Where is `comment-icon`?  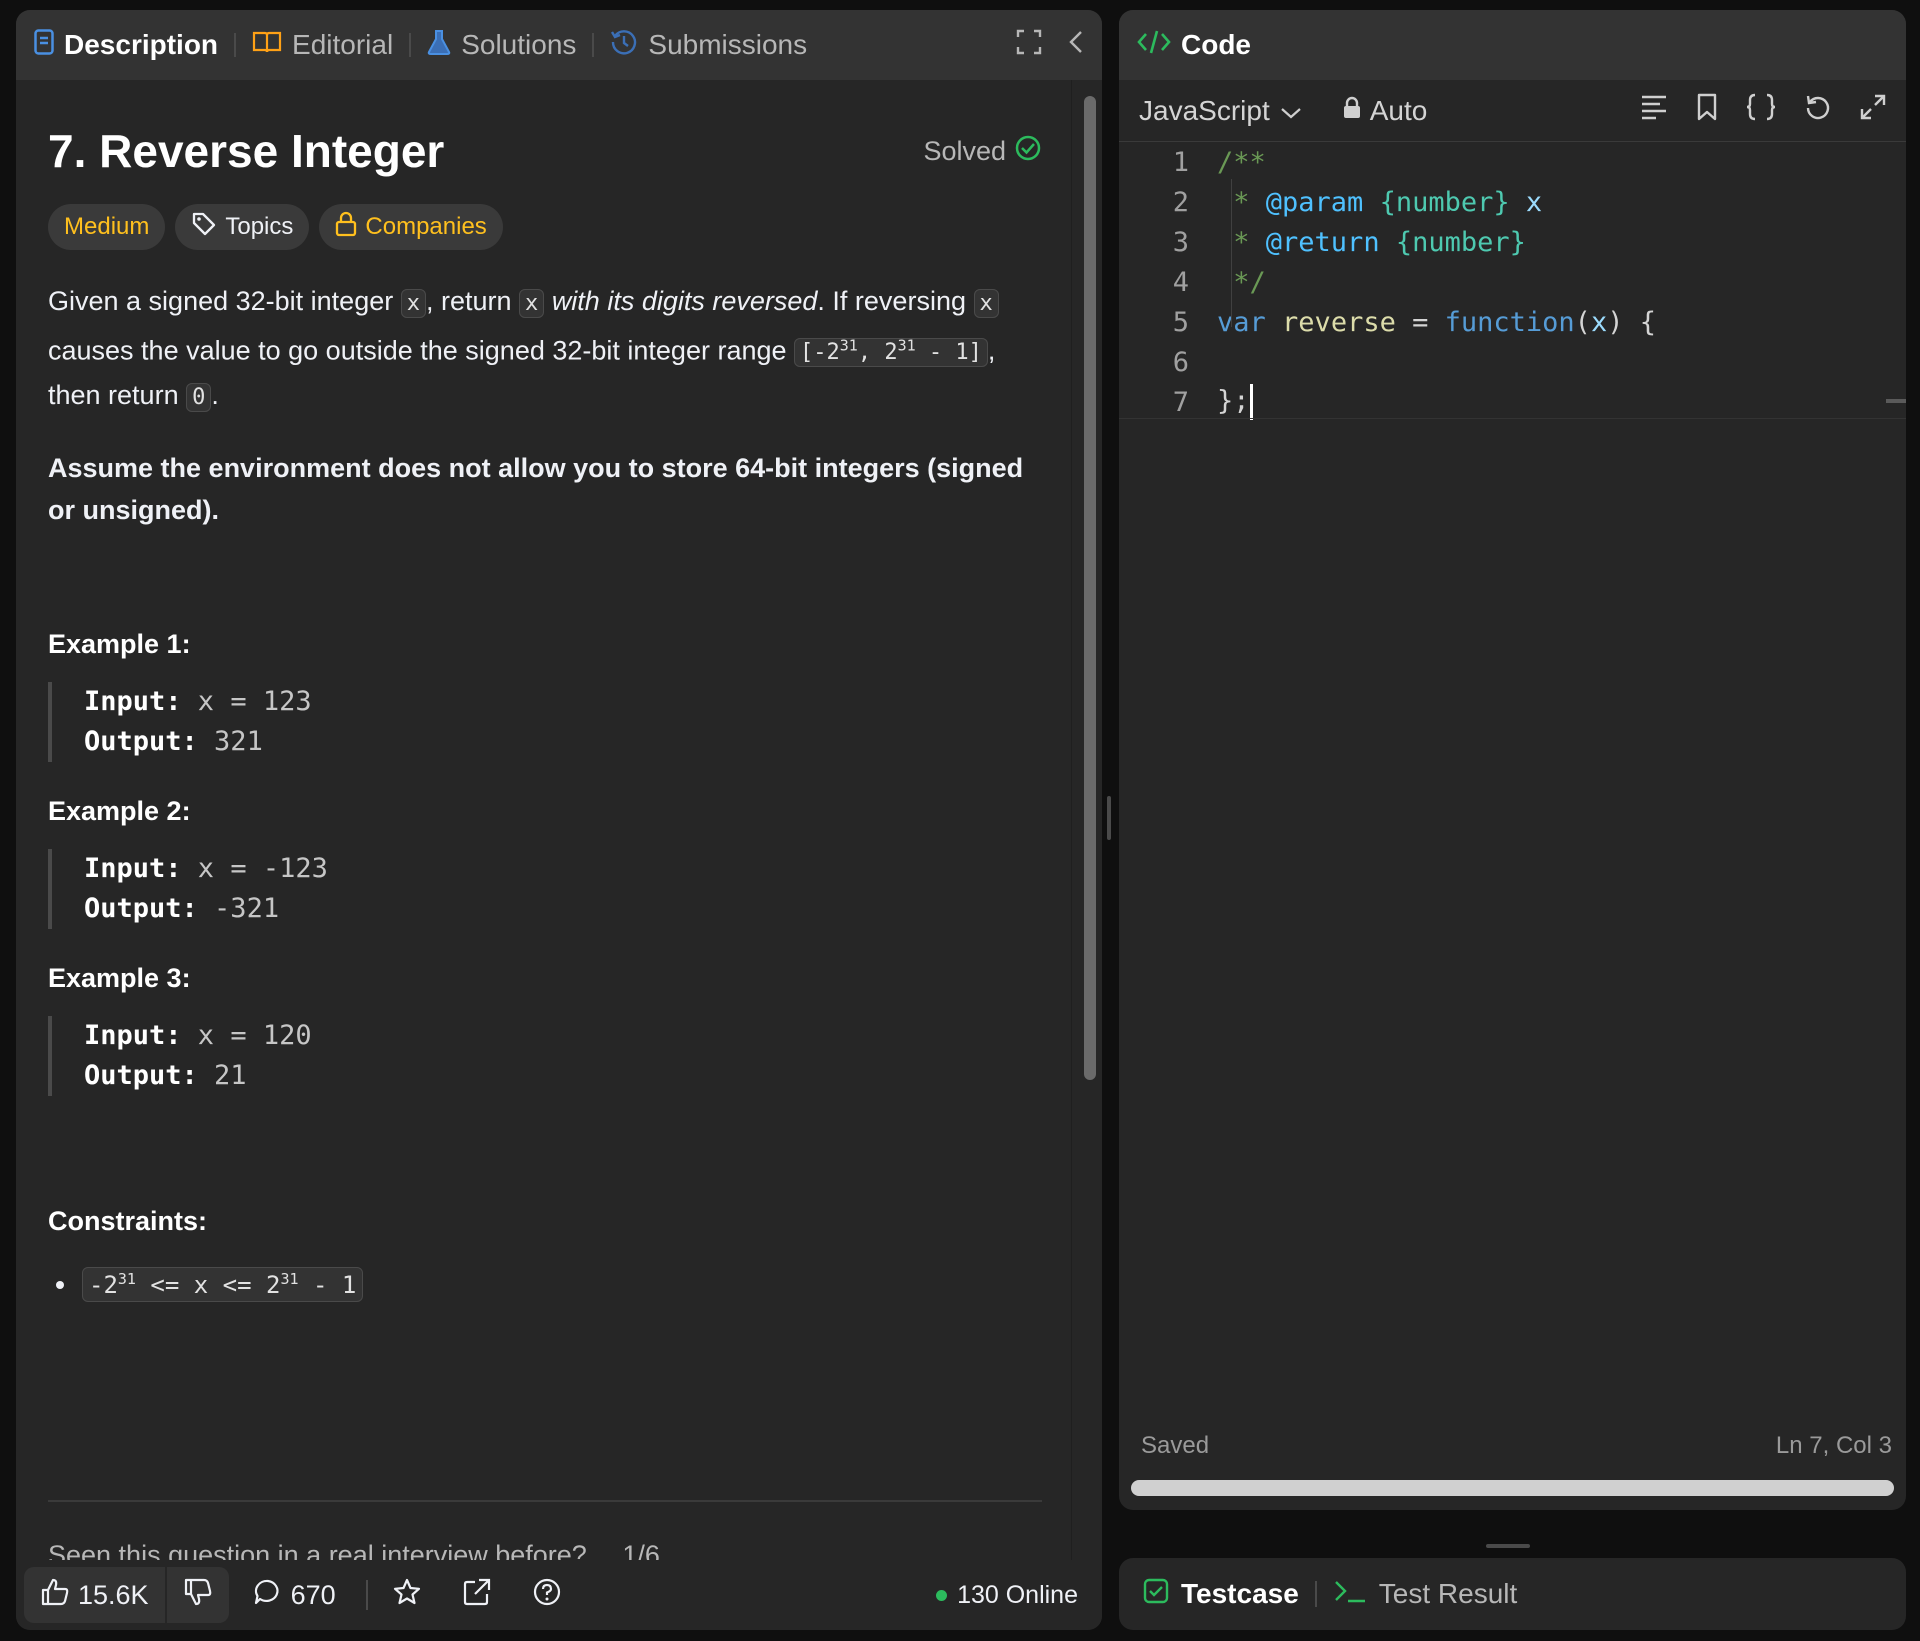
comment-icon is located at coordinates (268, 1595).